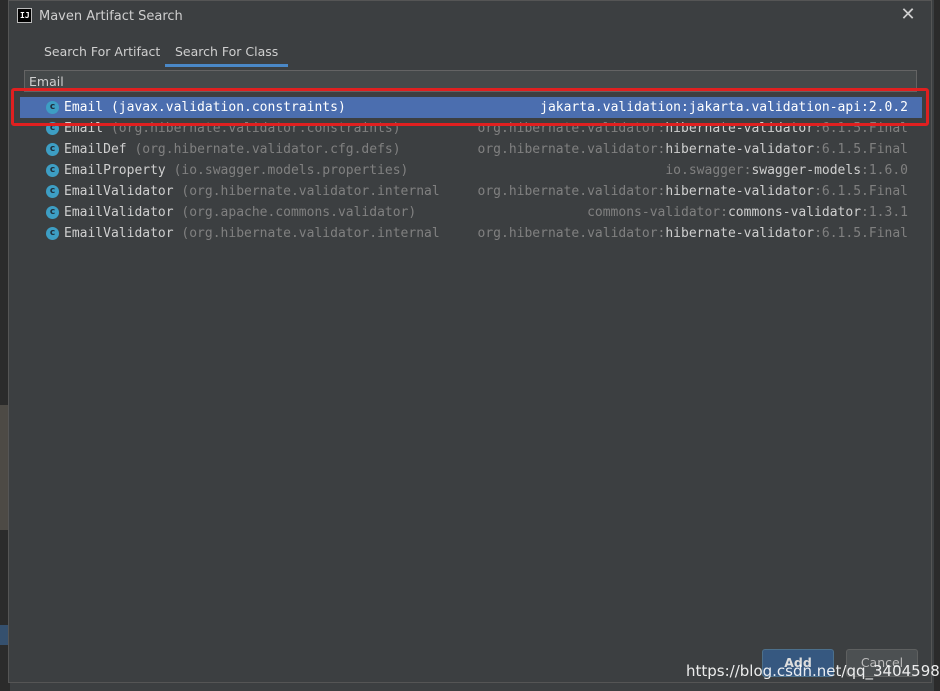 This screenshot has height=691, width=940. What do you see at coordinates (794, 212) in the screenshot?
I see `result-artifact-id: commons-validator` at bounding box center [794, 212].